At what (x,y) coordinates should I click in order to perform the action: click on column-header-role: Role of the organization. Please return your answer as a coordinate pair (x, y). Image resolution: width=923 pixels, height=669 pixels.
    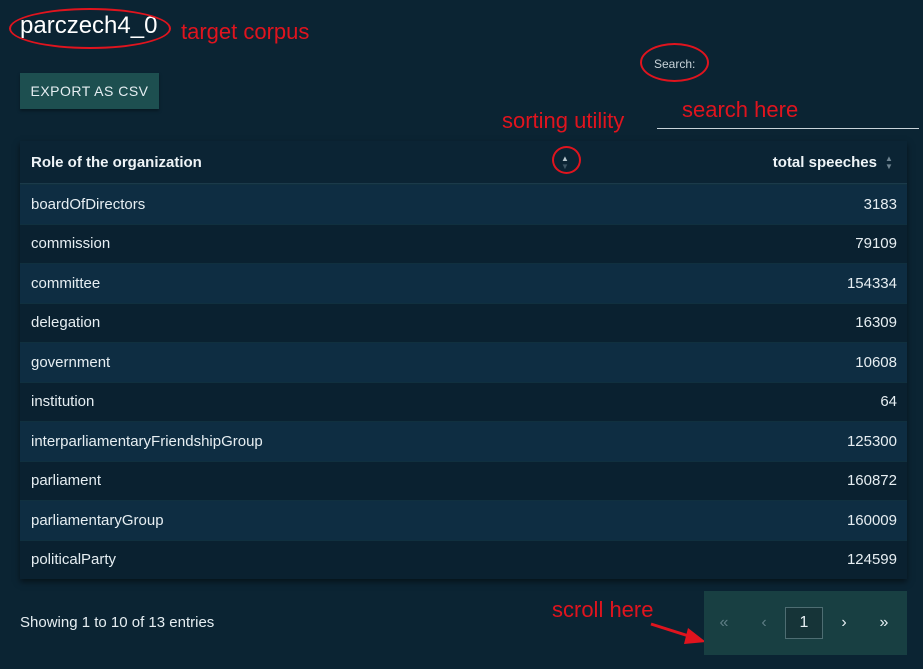
    Looking at the image, I should click on (116, 162).